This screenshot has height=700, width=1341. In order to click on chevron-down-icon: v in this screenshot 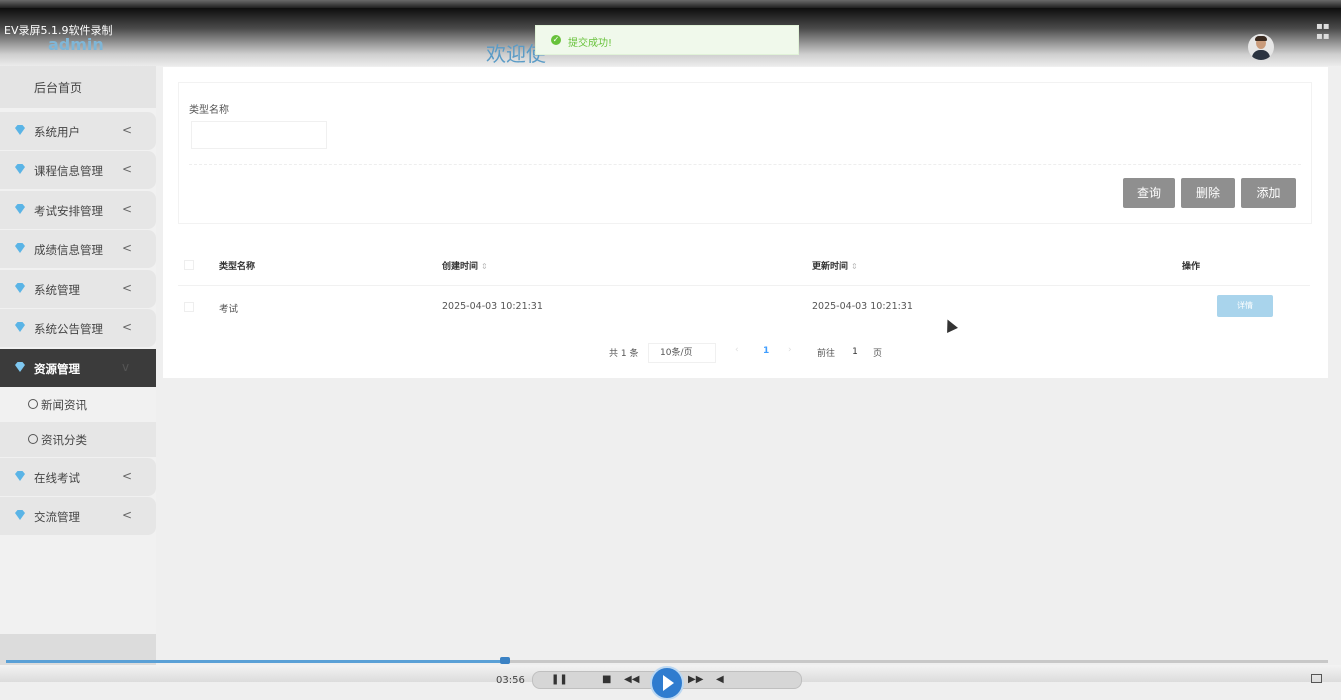, I will do `click(126, 367)`.